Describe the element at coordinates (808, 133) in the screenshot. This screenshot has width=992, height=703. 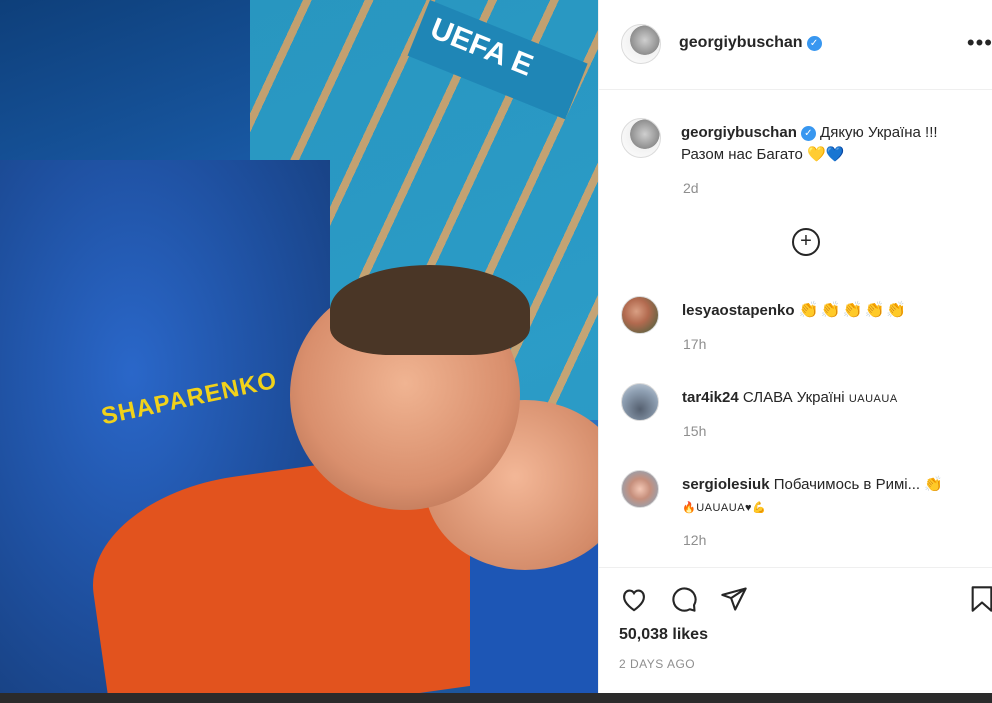
I see `caption-verified-badge-icon: ✓` at that location.